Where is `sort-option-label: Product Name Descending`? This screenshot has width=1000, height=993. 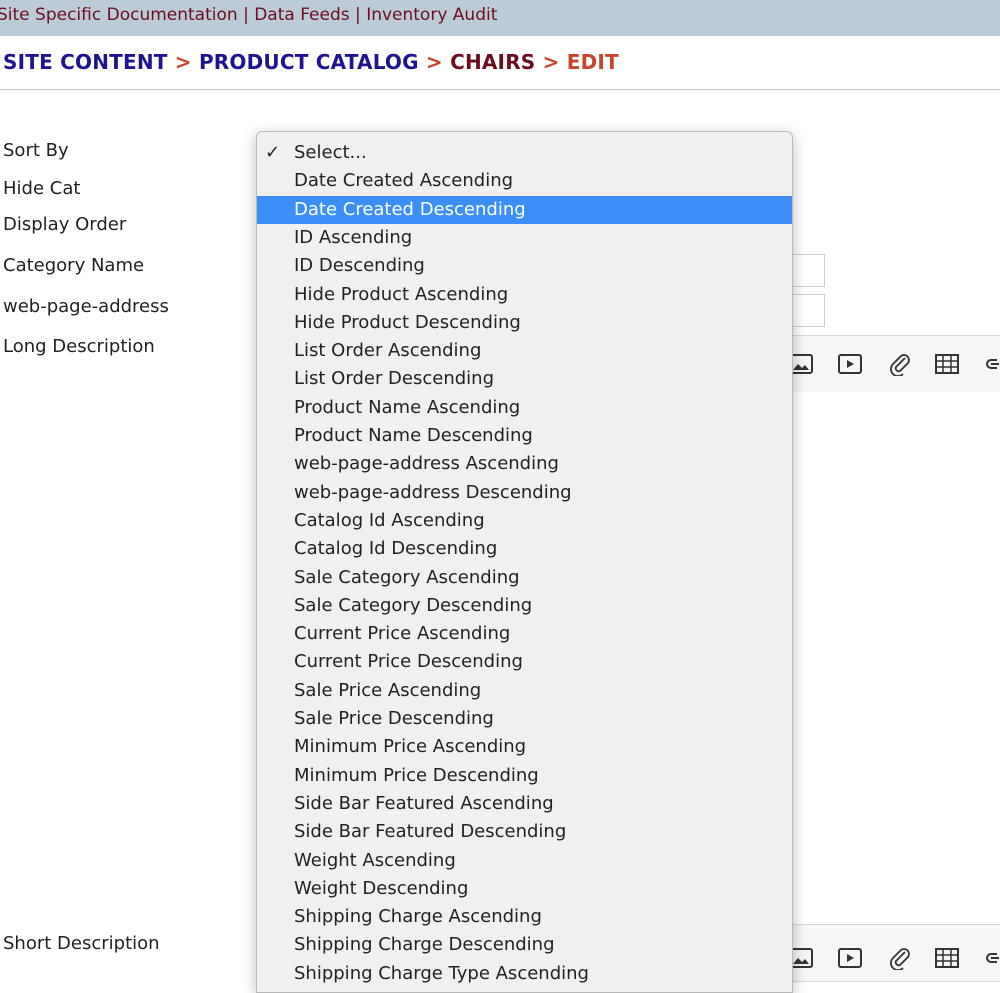 sort-option-label: Product Name Descending is located at coordinates (413, 435).